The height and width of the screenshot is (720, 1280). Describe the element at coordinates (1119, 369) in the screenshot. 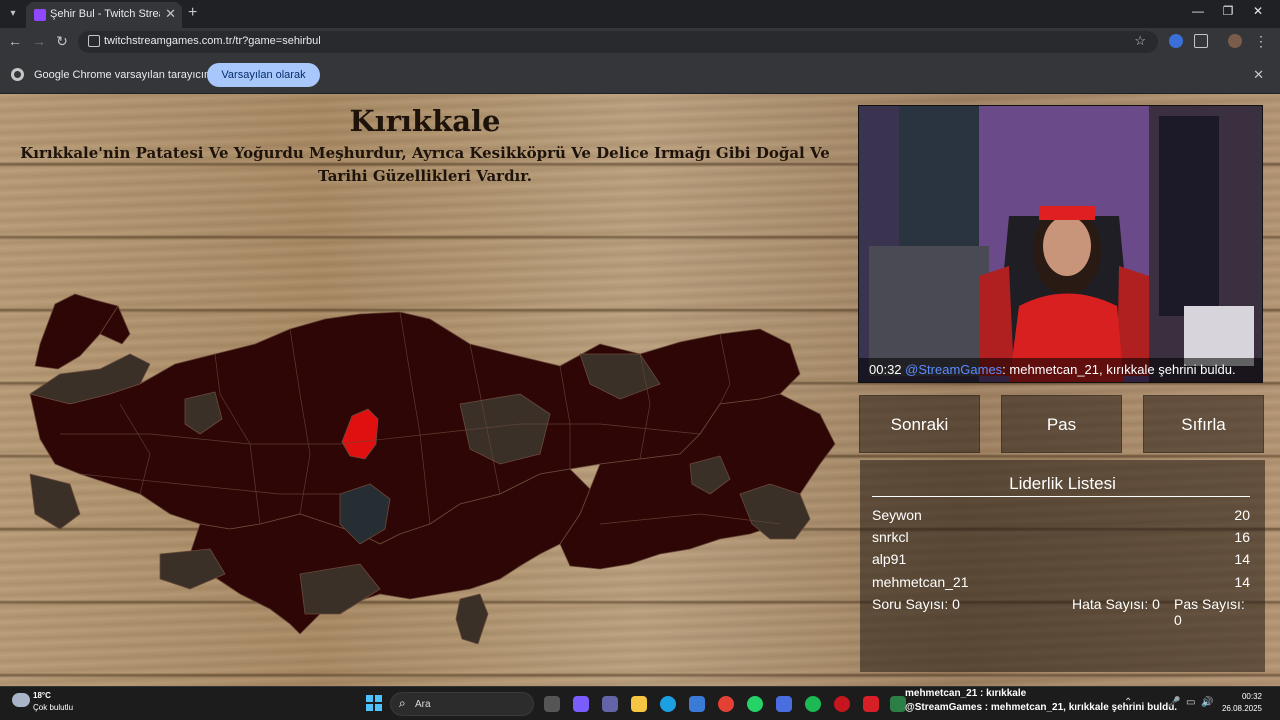

I see `chat-message: : mehmetcan_21, kırıkkale şehrini buldu.` at that location.